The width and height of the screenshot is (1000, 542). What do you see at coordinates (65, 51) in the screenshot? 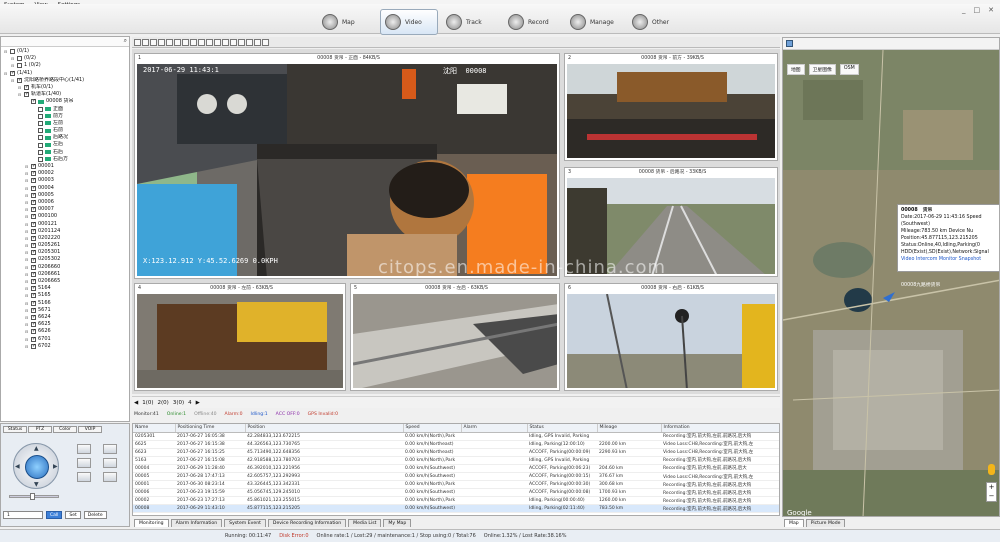
I see `tree-row: ⊟ (0/1)` at bounding box center [65, 51].